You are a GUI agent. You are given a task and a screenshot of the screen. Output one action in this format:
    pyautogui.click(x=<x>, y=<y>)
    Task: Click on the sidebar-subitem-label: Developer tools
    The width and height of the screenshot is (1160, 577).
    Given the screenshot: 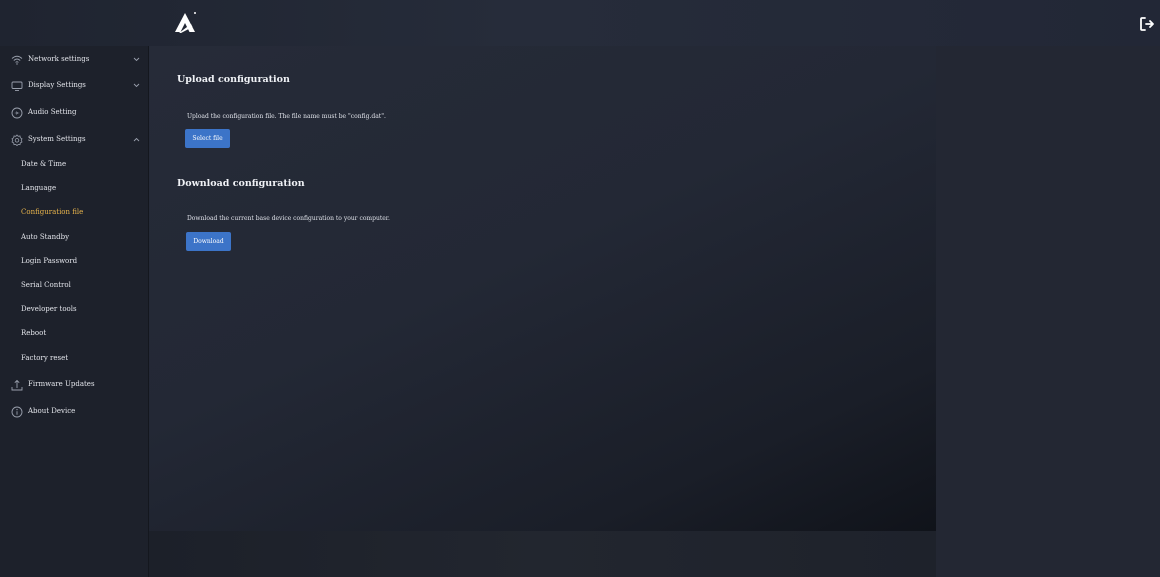 What is the action you would take?
    pyautogui.click(x=49, y=309)
    